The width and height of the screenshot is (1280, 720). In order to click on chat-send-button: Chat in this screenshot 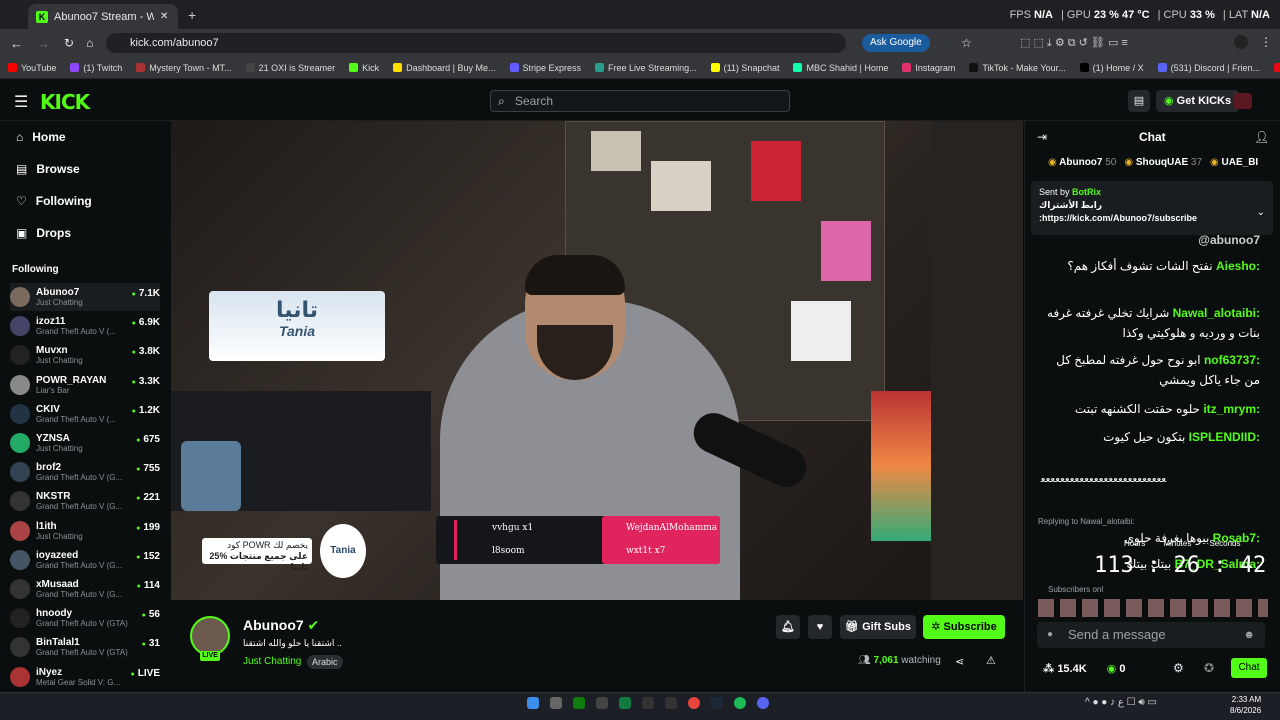, I will do `click(1249, 668)`.